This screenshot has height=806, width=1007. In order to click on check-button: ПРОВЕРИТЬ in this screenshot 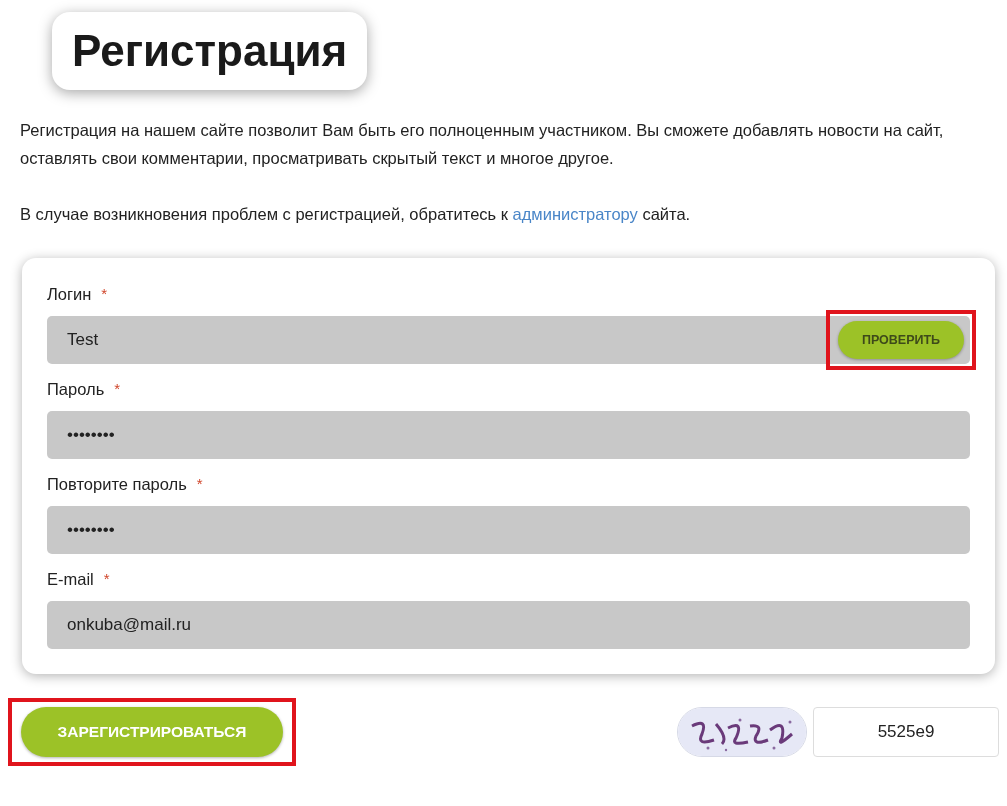, I will do `click(901, 340)`.